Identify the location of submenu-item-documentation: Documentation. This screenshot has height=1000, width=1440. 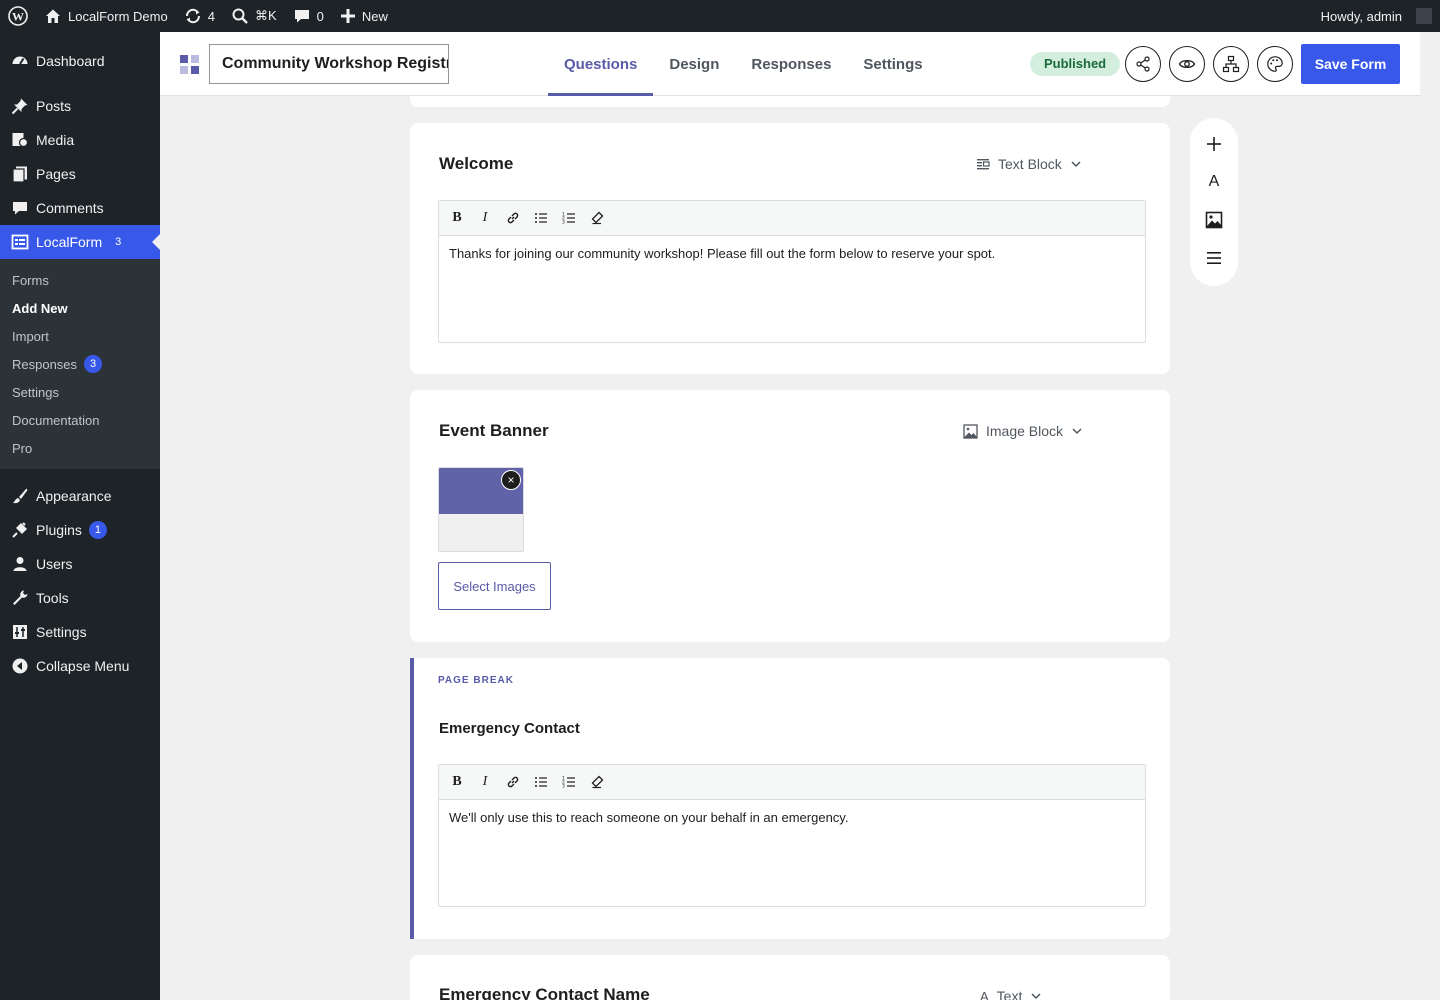
(80, 420).